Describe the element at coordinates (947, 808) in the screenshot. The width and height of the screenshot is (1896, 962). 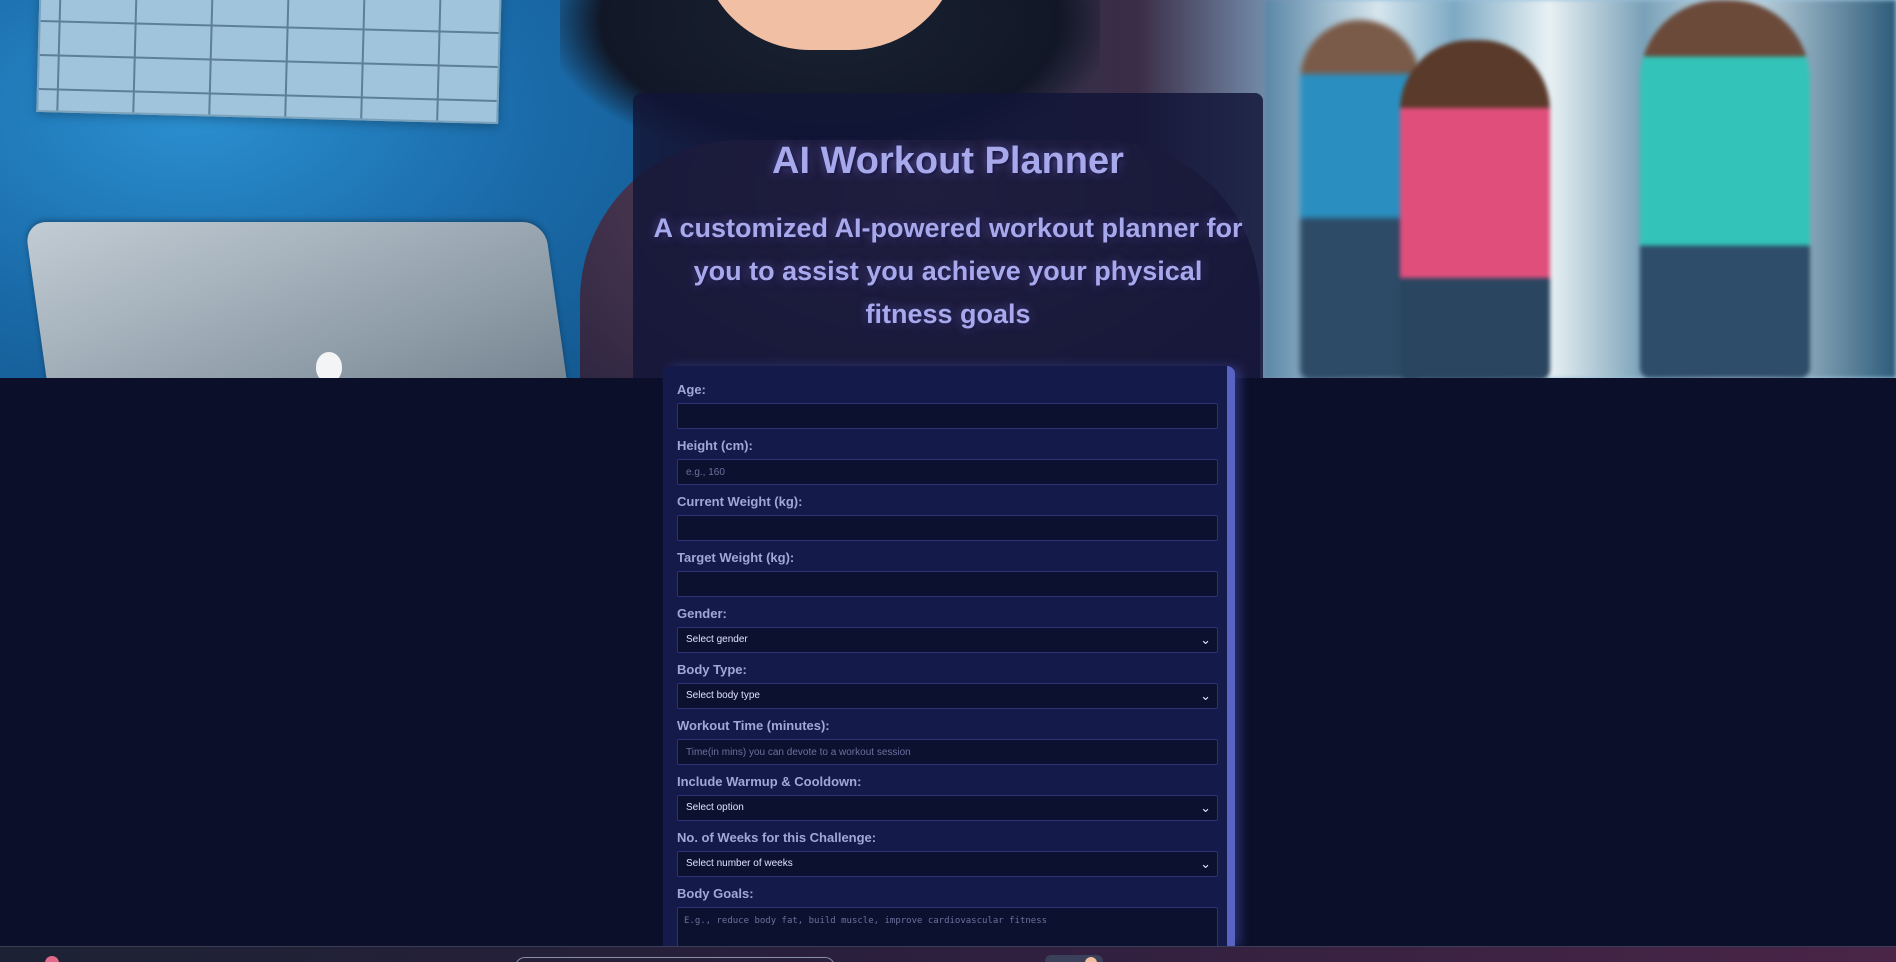
I see `warmup-select: Select option ⌄` at that location.